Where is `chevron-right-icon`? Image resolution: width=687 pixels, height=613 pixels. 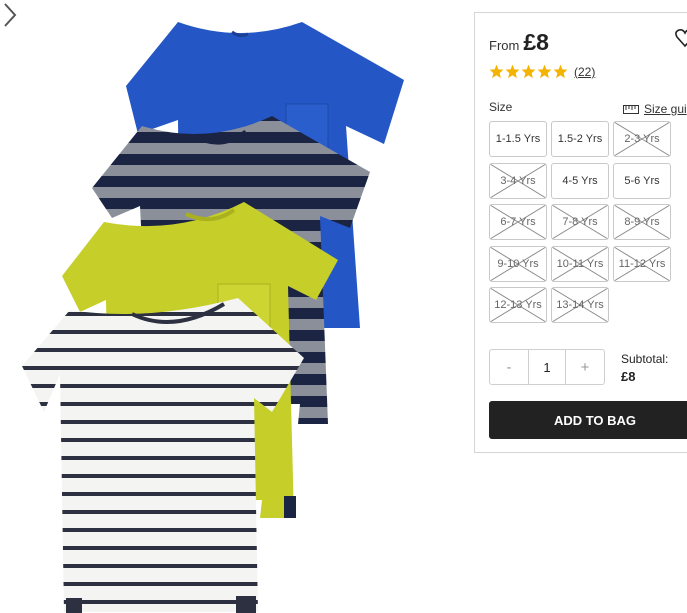
chevron-right-icon is located at coordinates (10, 15).